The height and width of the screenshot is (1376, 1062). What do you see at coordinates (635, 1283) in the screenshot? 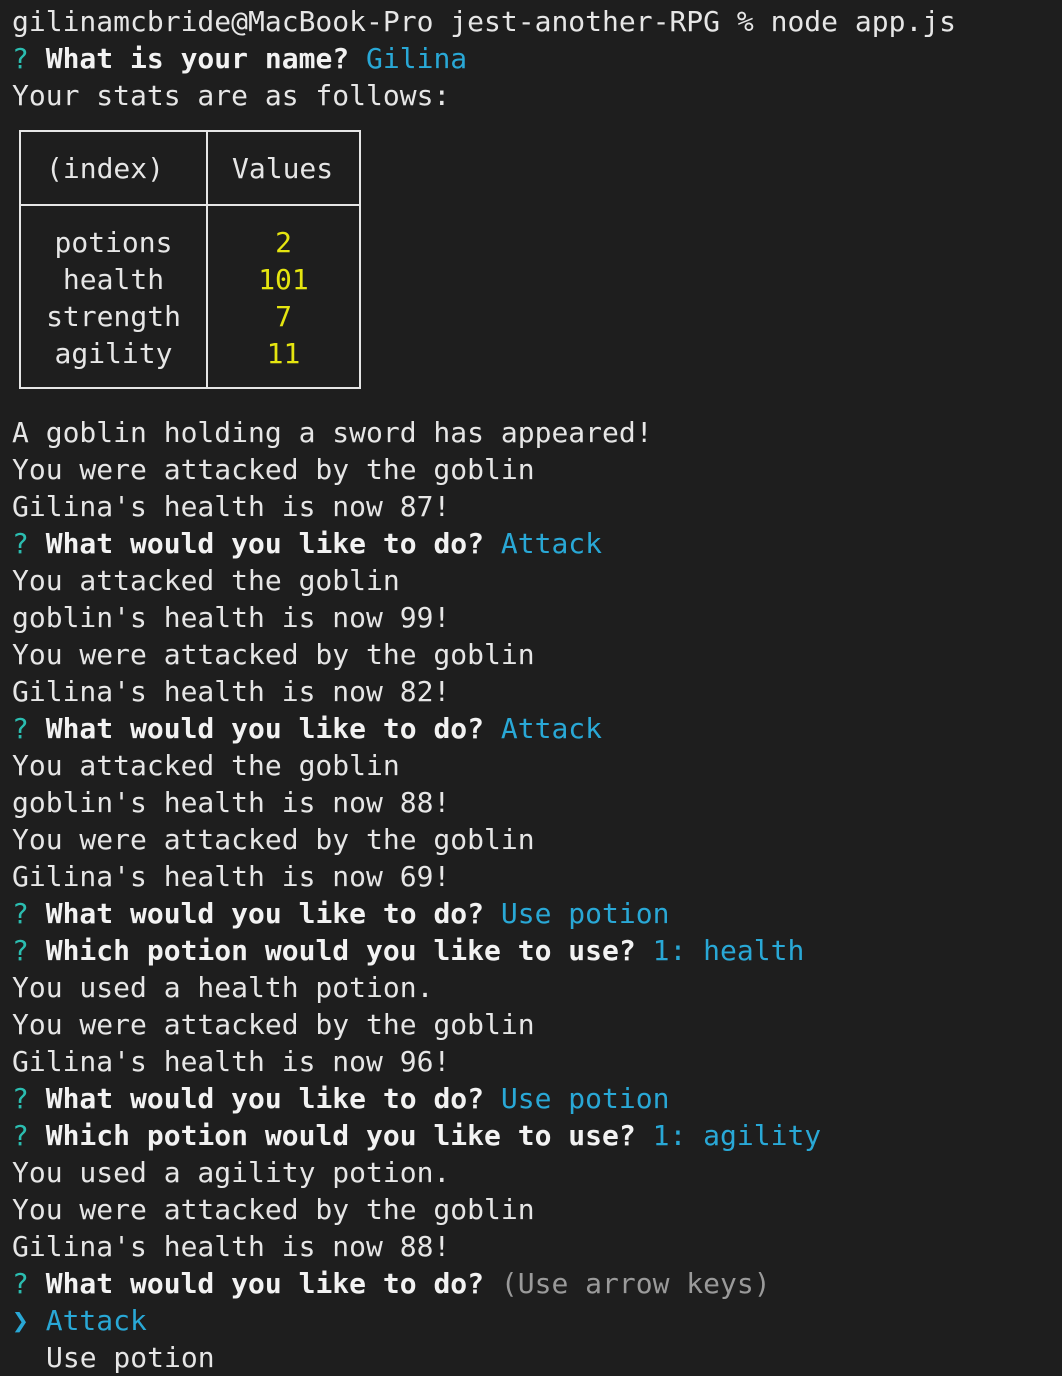
I see `arrow-keys-hint: (Use arrow keys)` at bounding box center [635, 1283].